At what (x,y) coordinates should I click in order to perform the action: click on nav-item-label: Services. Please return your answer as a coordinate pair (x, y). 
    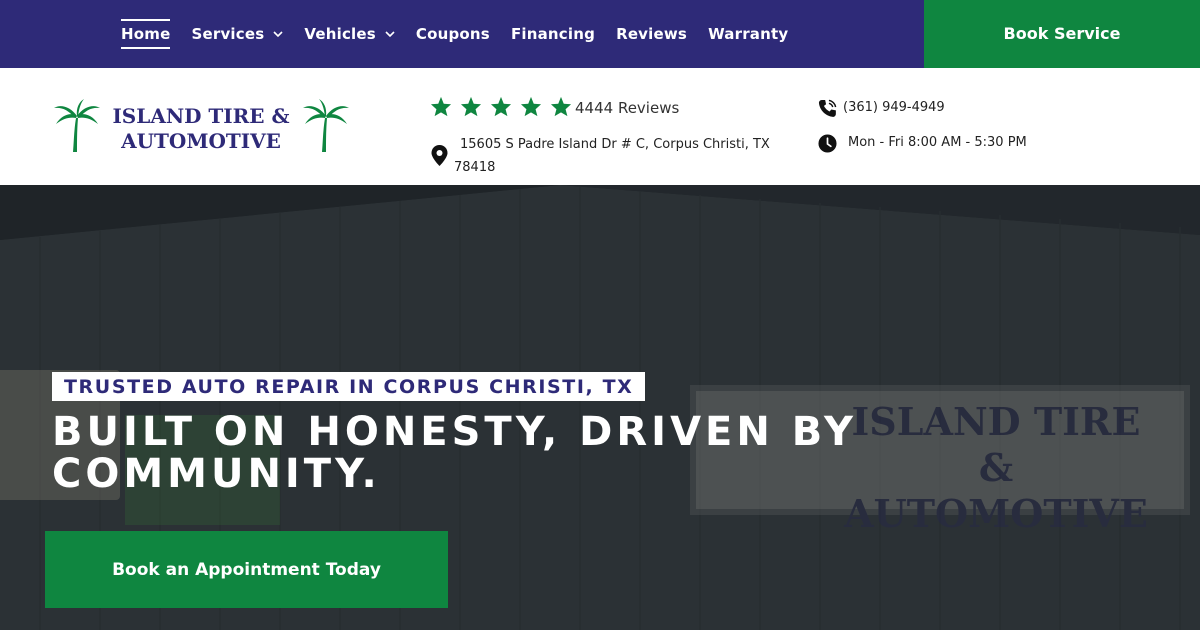
    Looking at the image, I should click on (228, 34).